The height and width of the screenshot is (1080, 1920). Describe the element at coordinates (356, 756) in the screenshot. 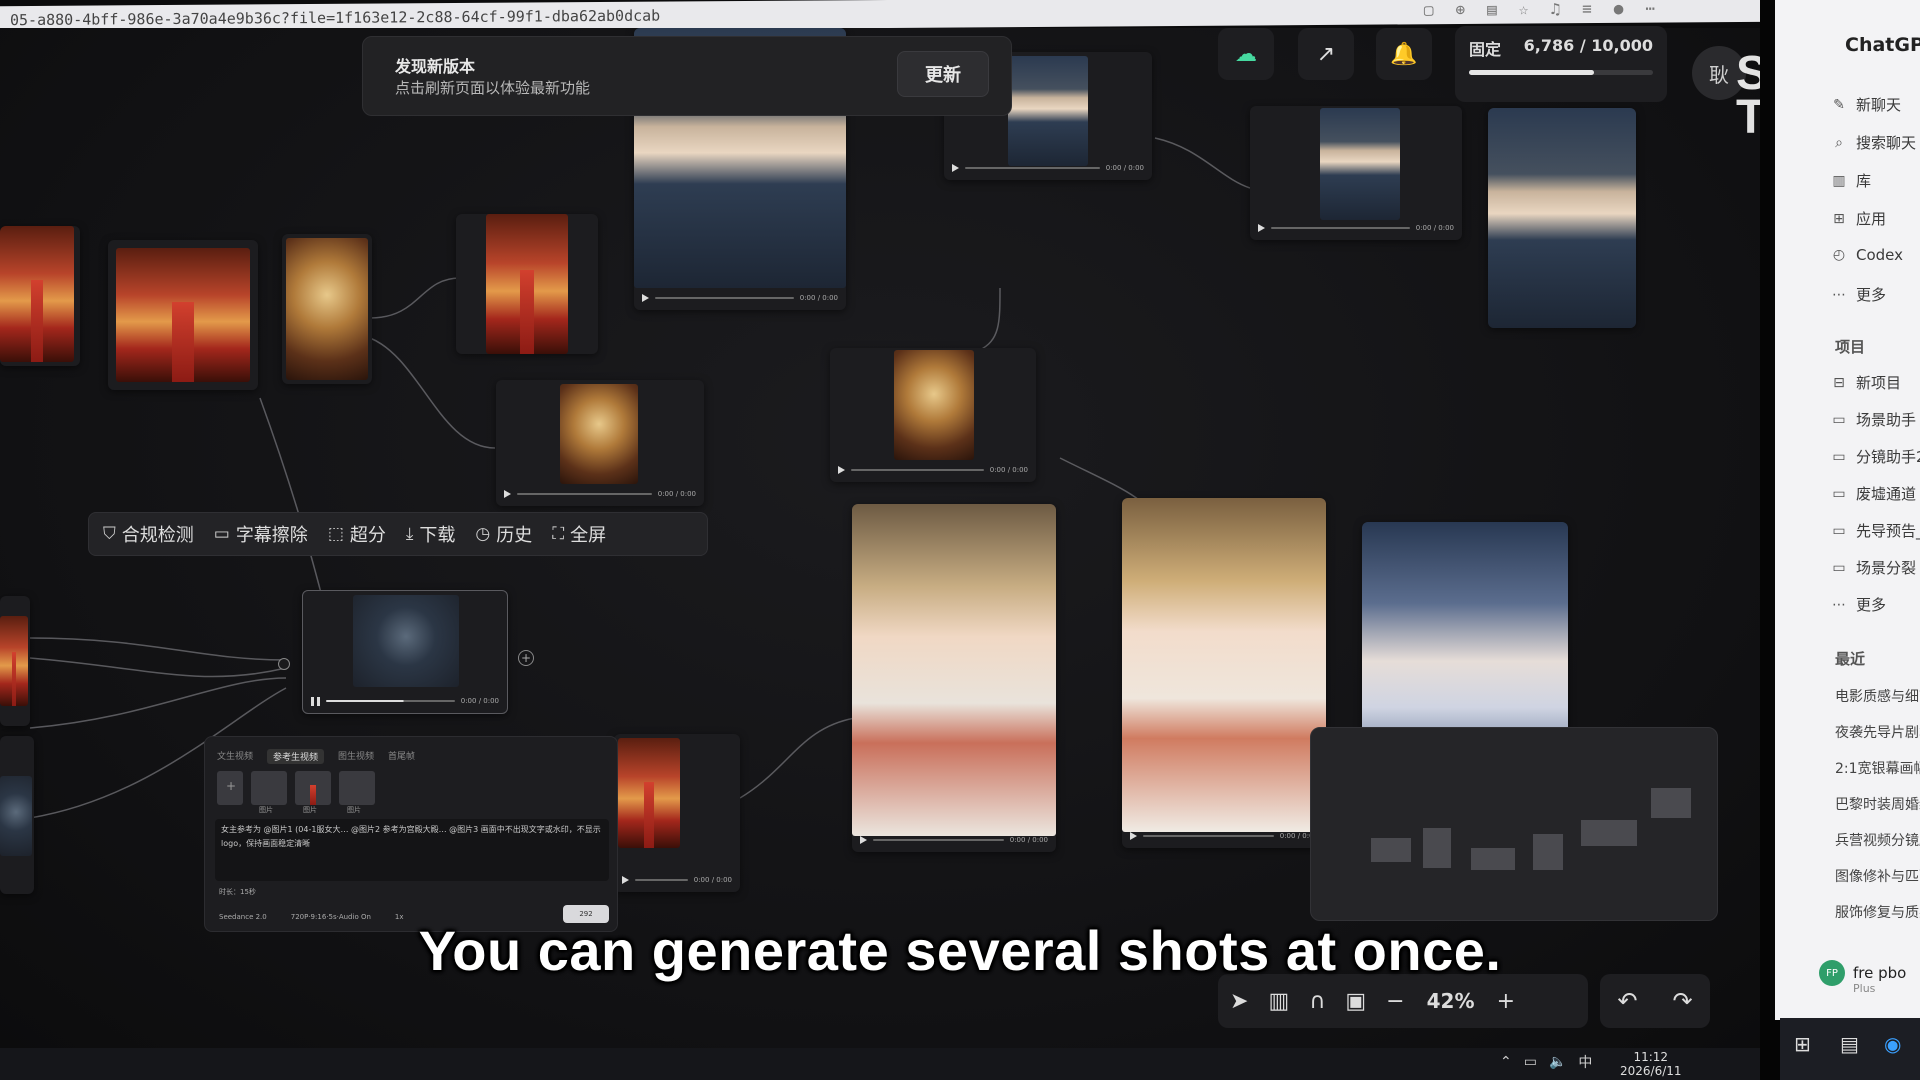

I see `tab-image-to-video: 图生视频` at that location.